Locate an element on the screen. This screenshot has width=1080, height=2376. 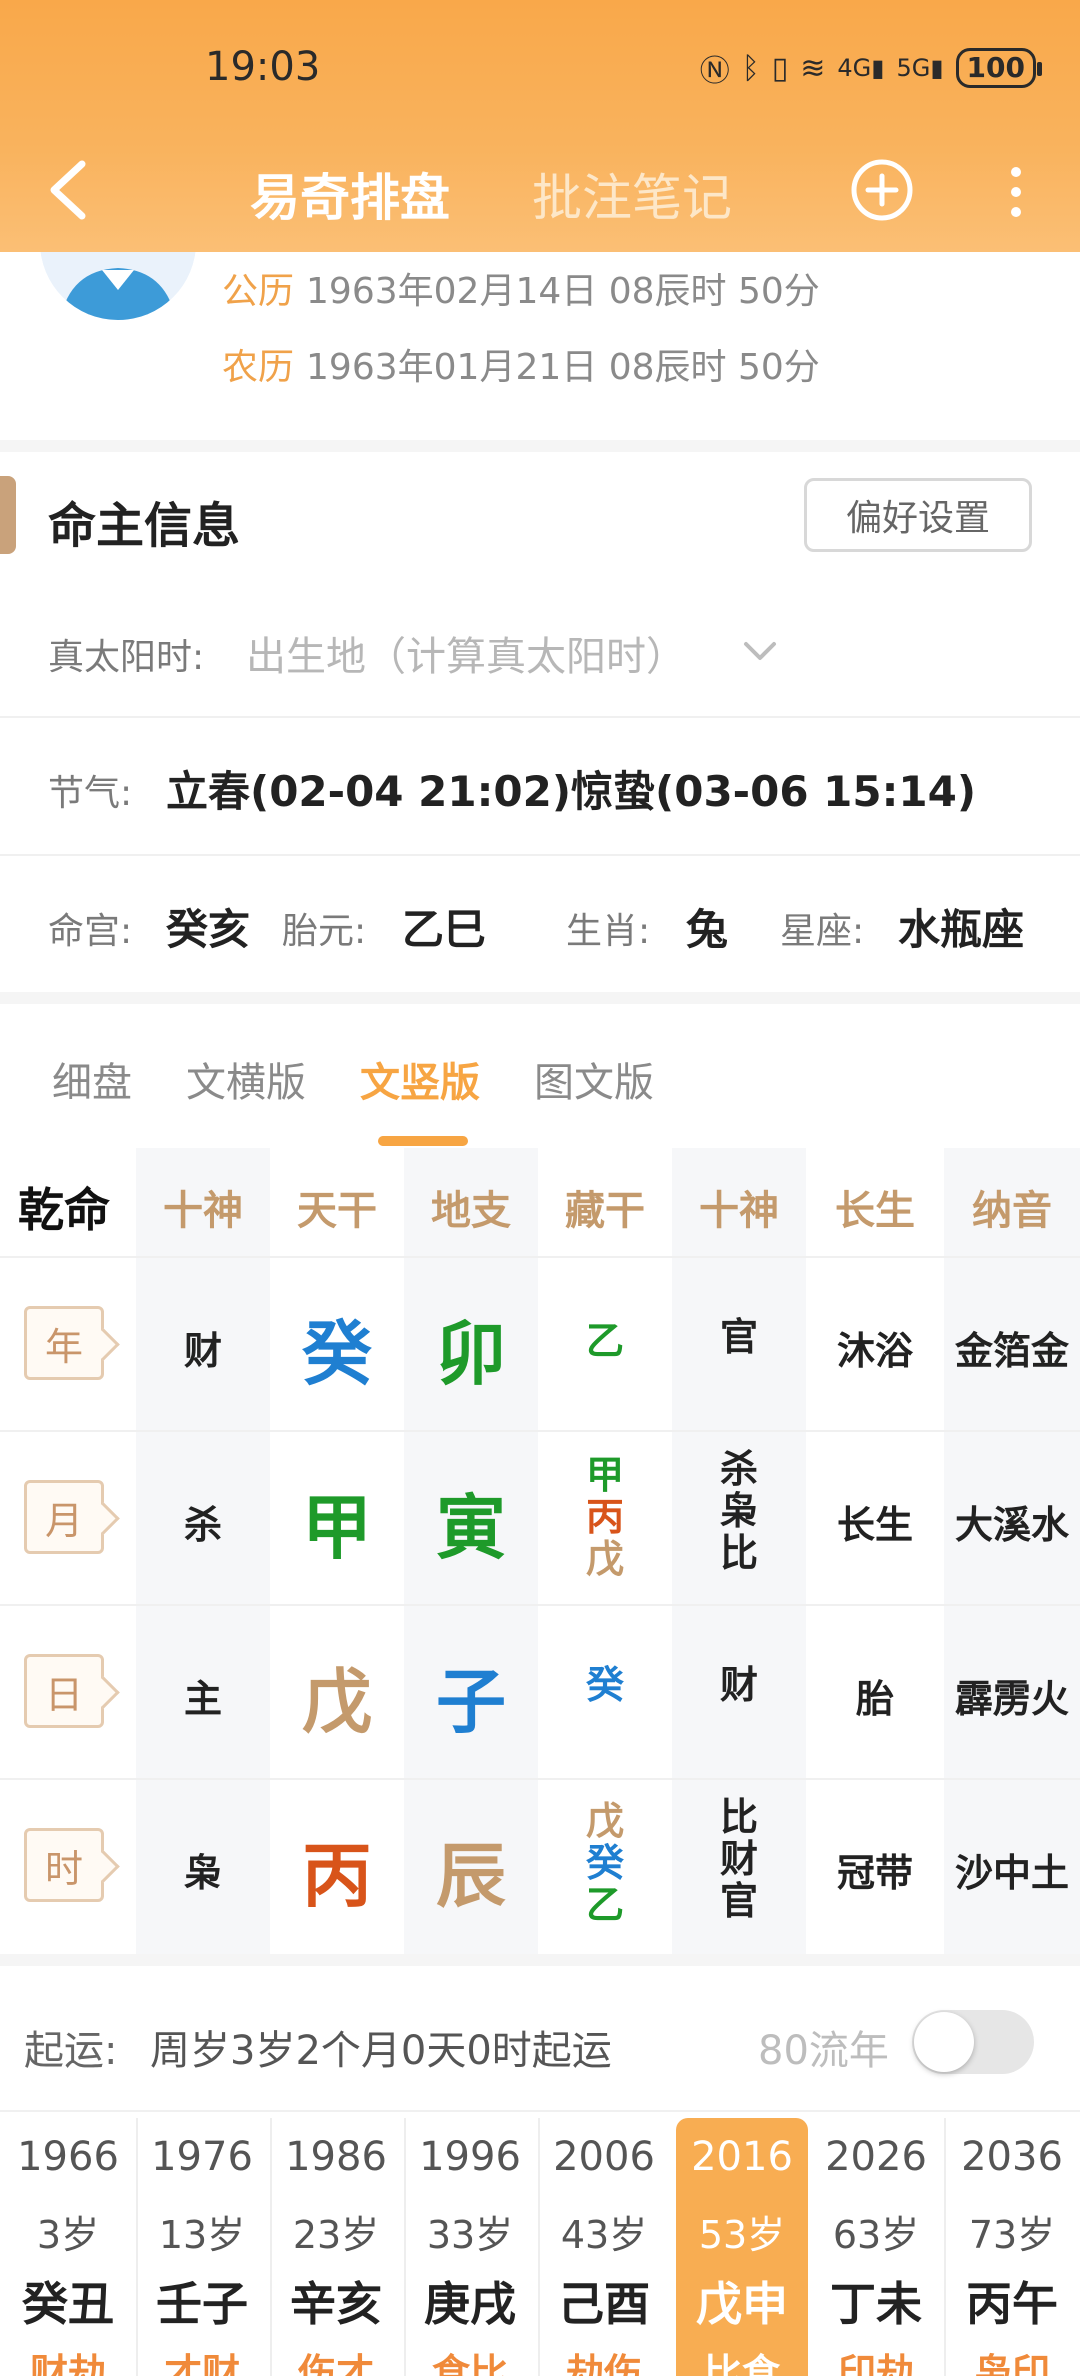
taiyuan-label: 胎元: is located at coordinates (324, 931).